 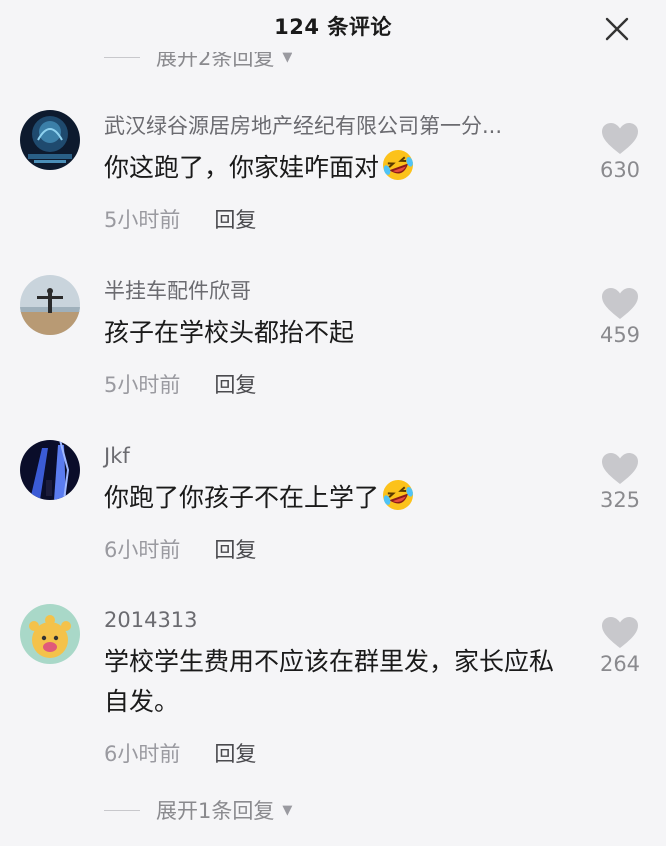 I want to click on like-button: 264, so click(x=620, y=646).